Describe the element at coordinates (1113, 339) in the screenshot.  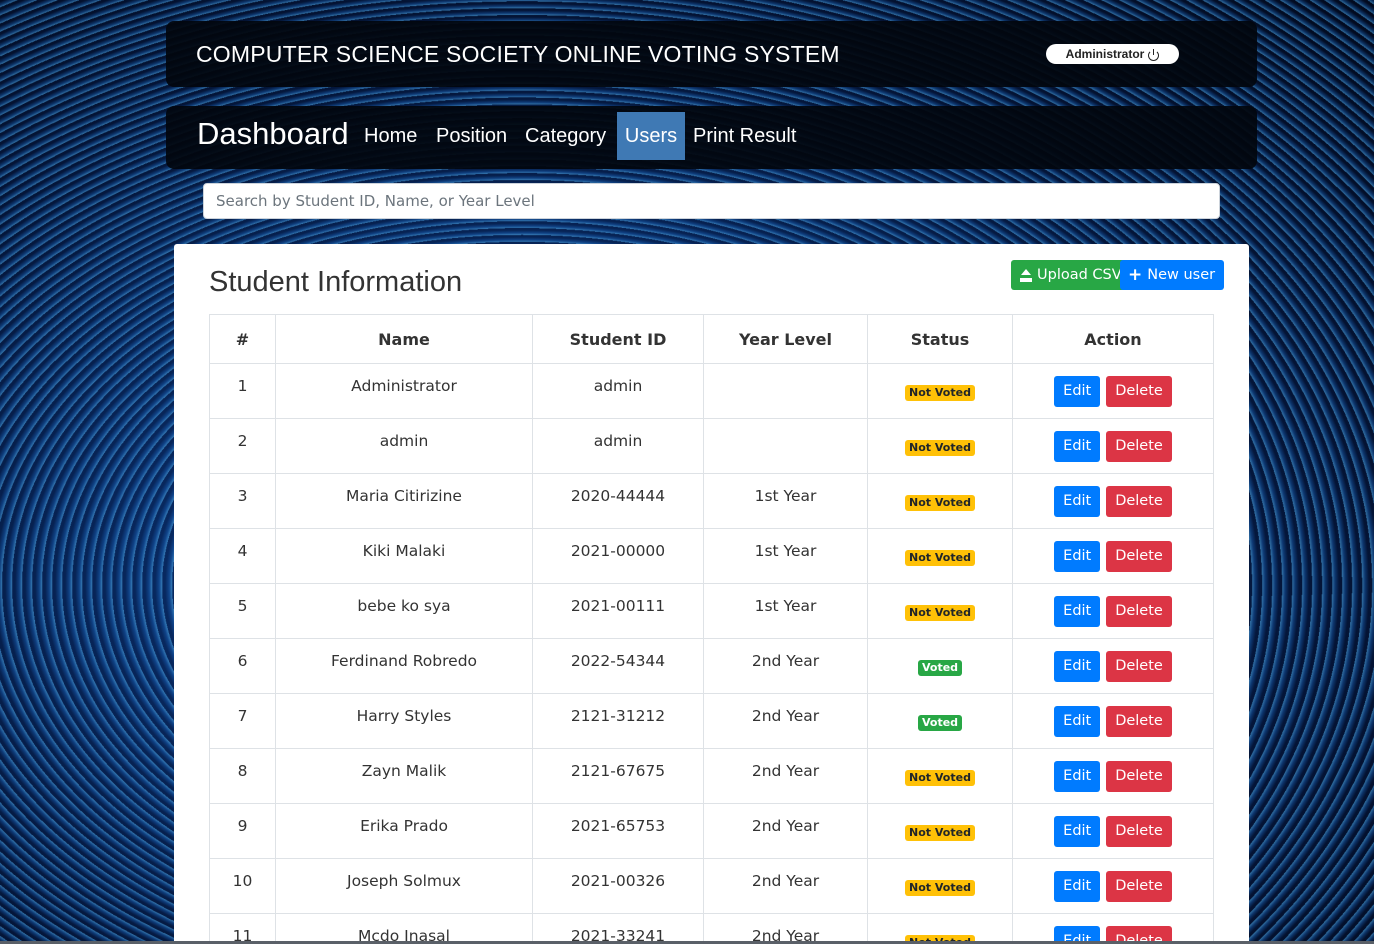
I see `col-header-action: Action` at that location.